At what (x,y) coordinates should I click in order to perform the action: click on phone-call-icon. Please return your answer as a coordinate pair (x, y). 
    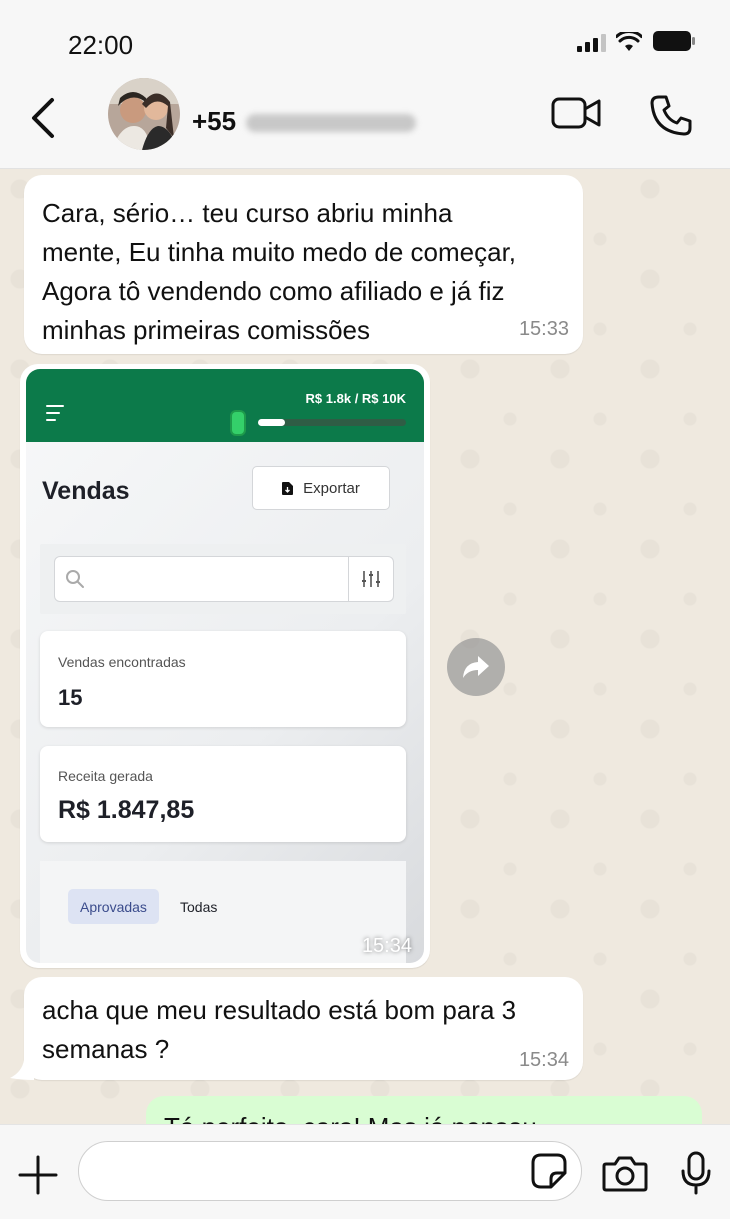
    Looking at the image, I should click on (671, 115).